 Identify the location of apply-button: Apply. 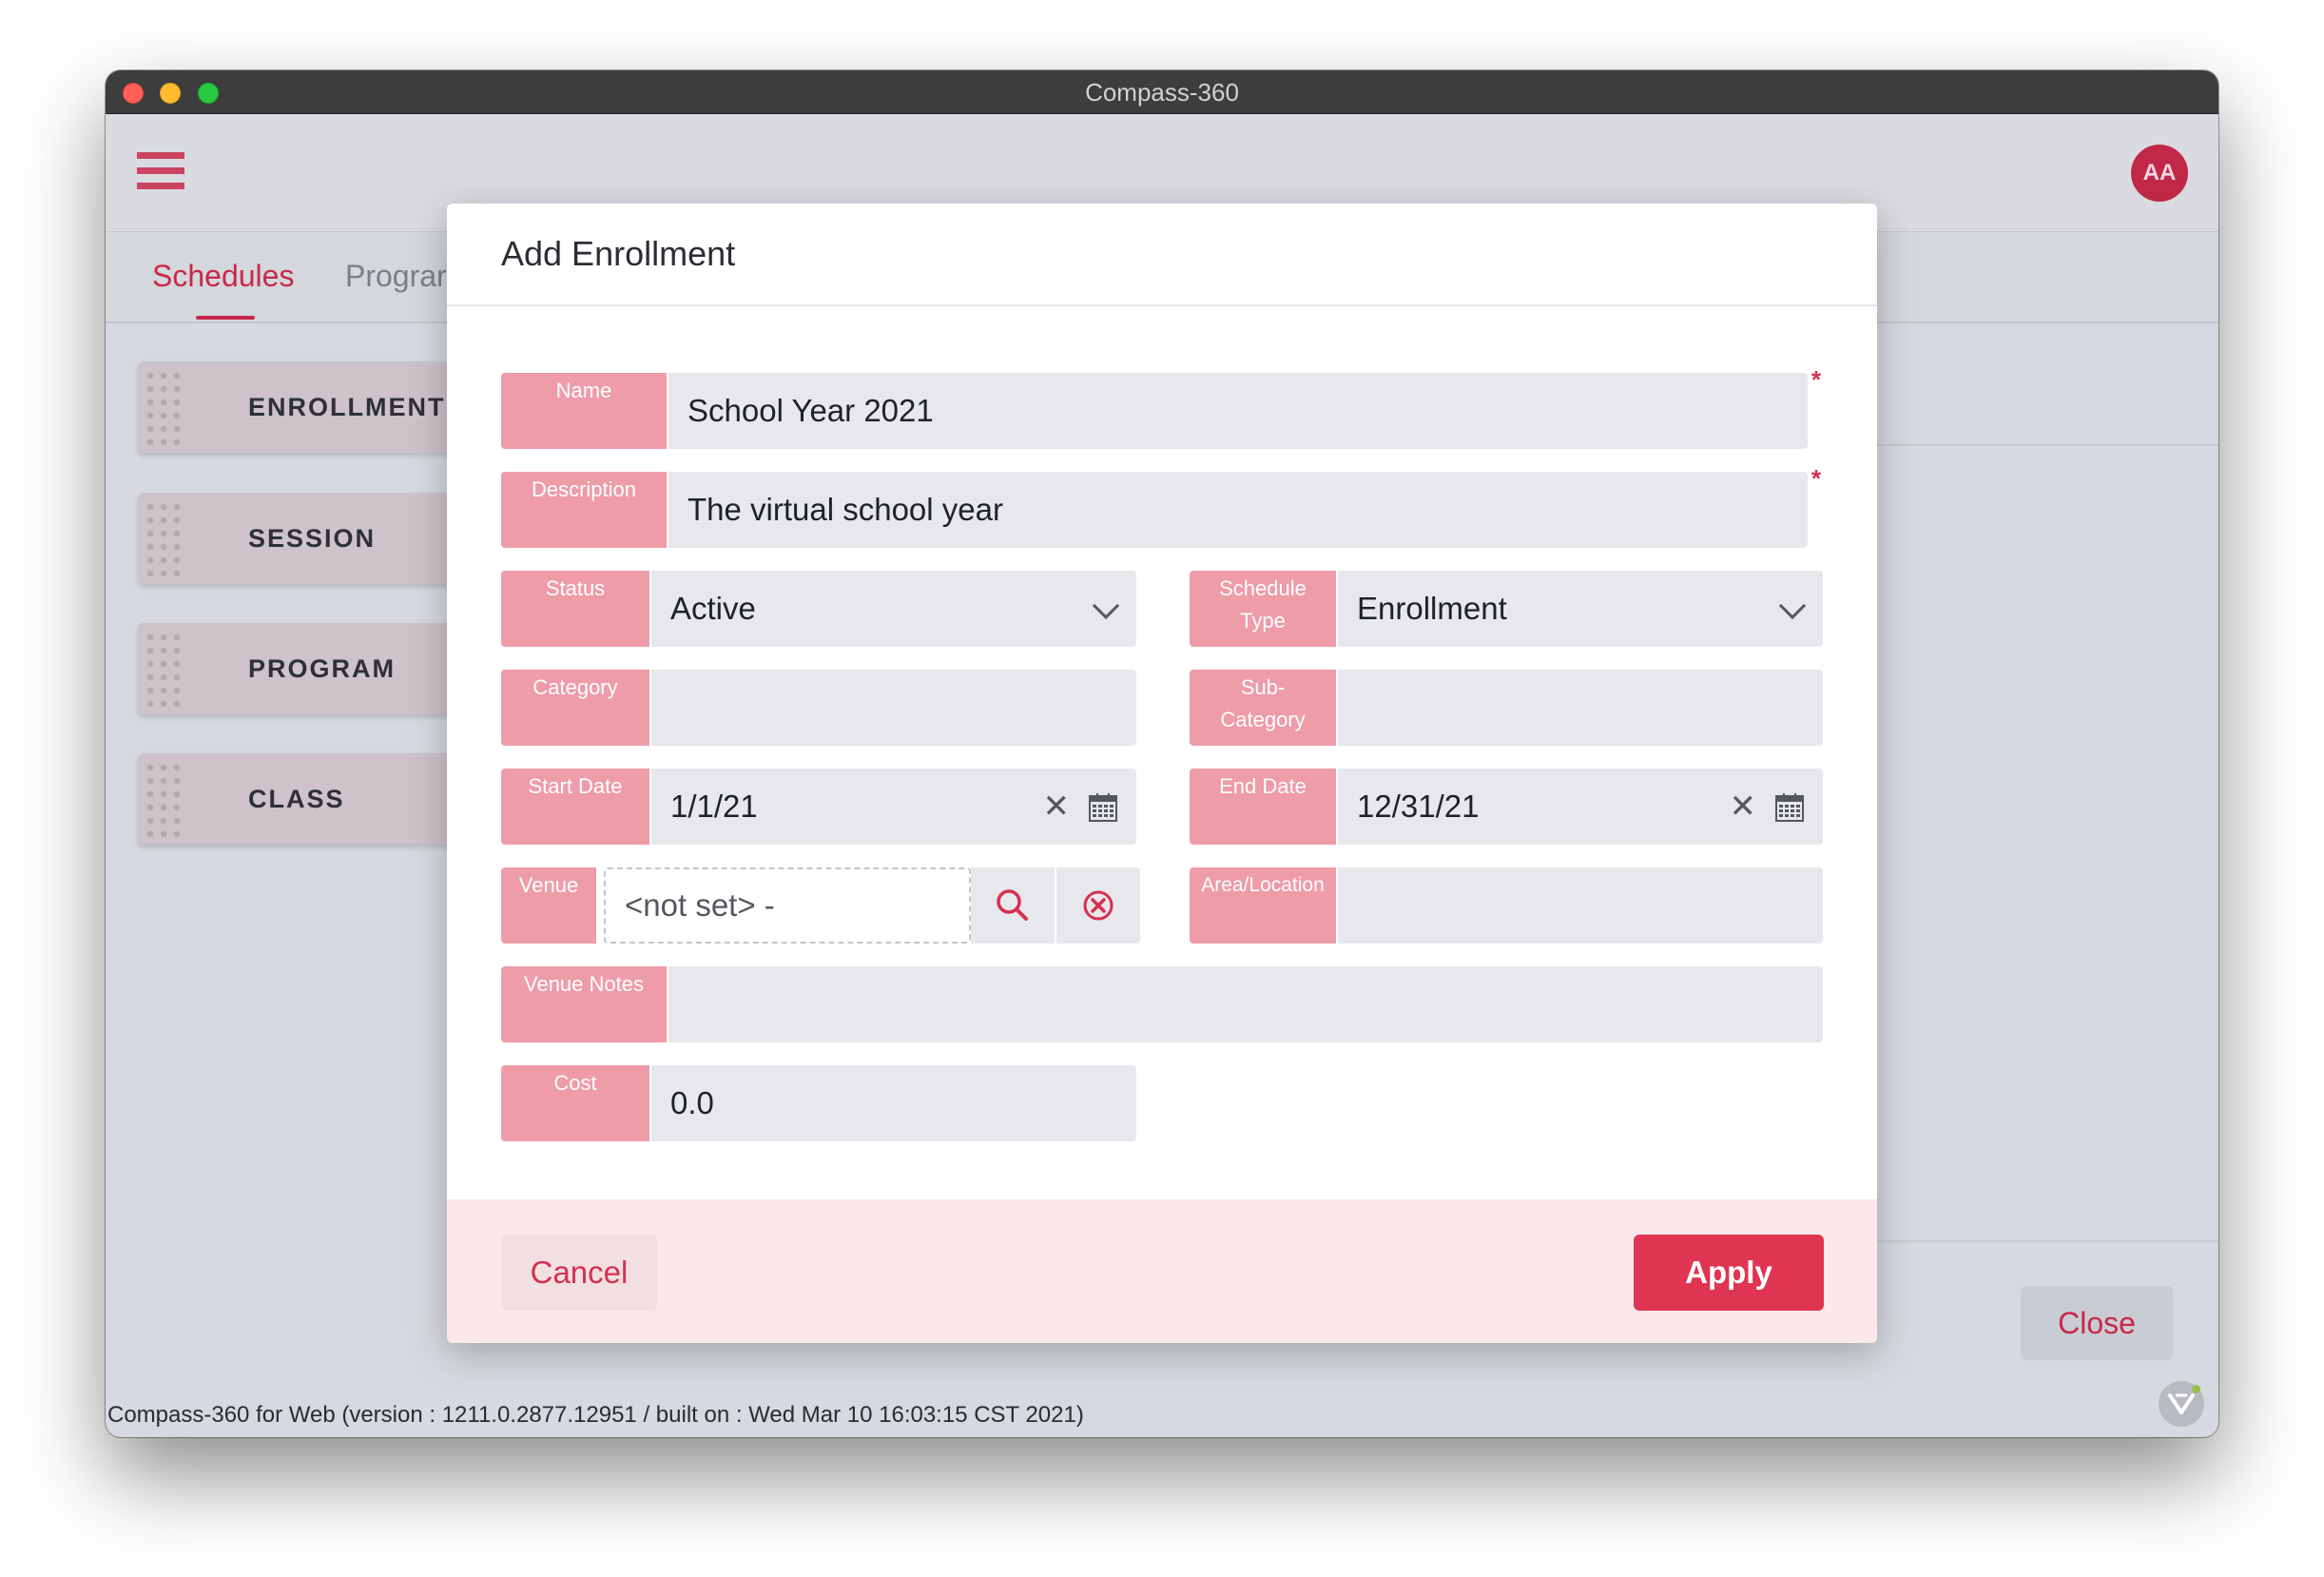
(1729, 1273).